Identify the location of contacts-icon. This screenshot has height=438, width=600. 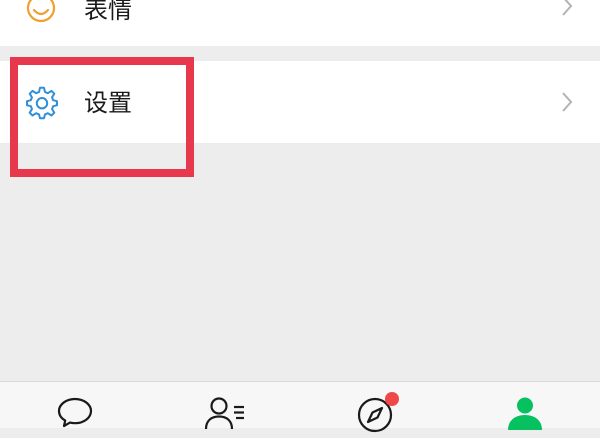
(226, 415).